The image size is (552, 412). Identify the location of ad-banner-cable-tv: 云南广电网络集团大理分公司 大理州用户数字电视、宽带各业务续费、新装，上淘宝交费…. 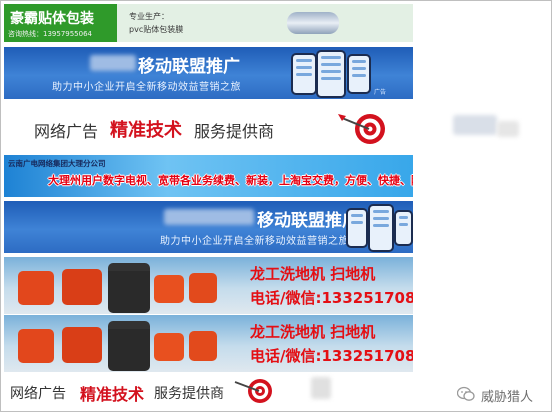
(208, 176).